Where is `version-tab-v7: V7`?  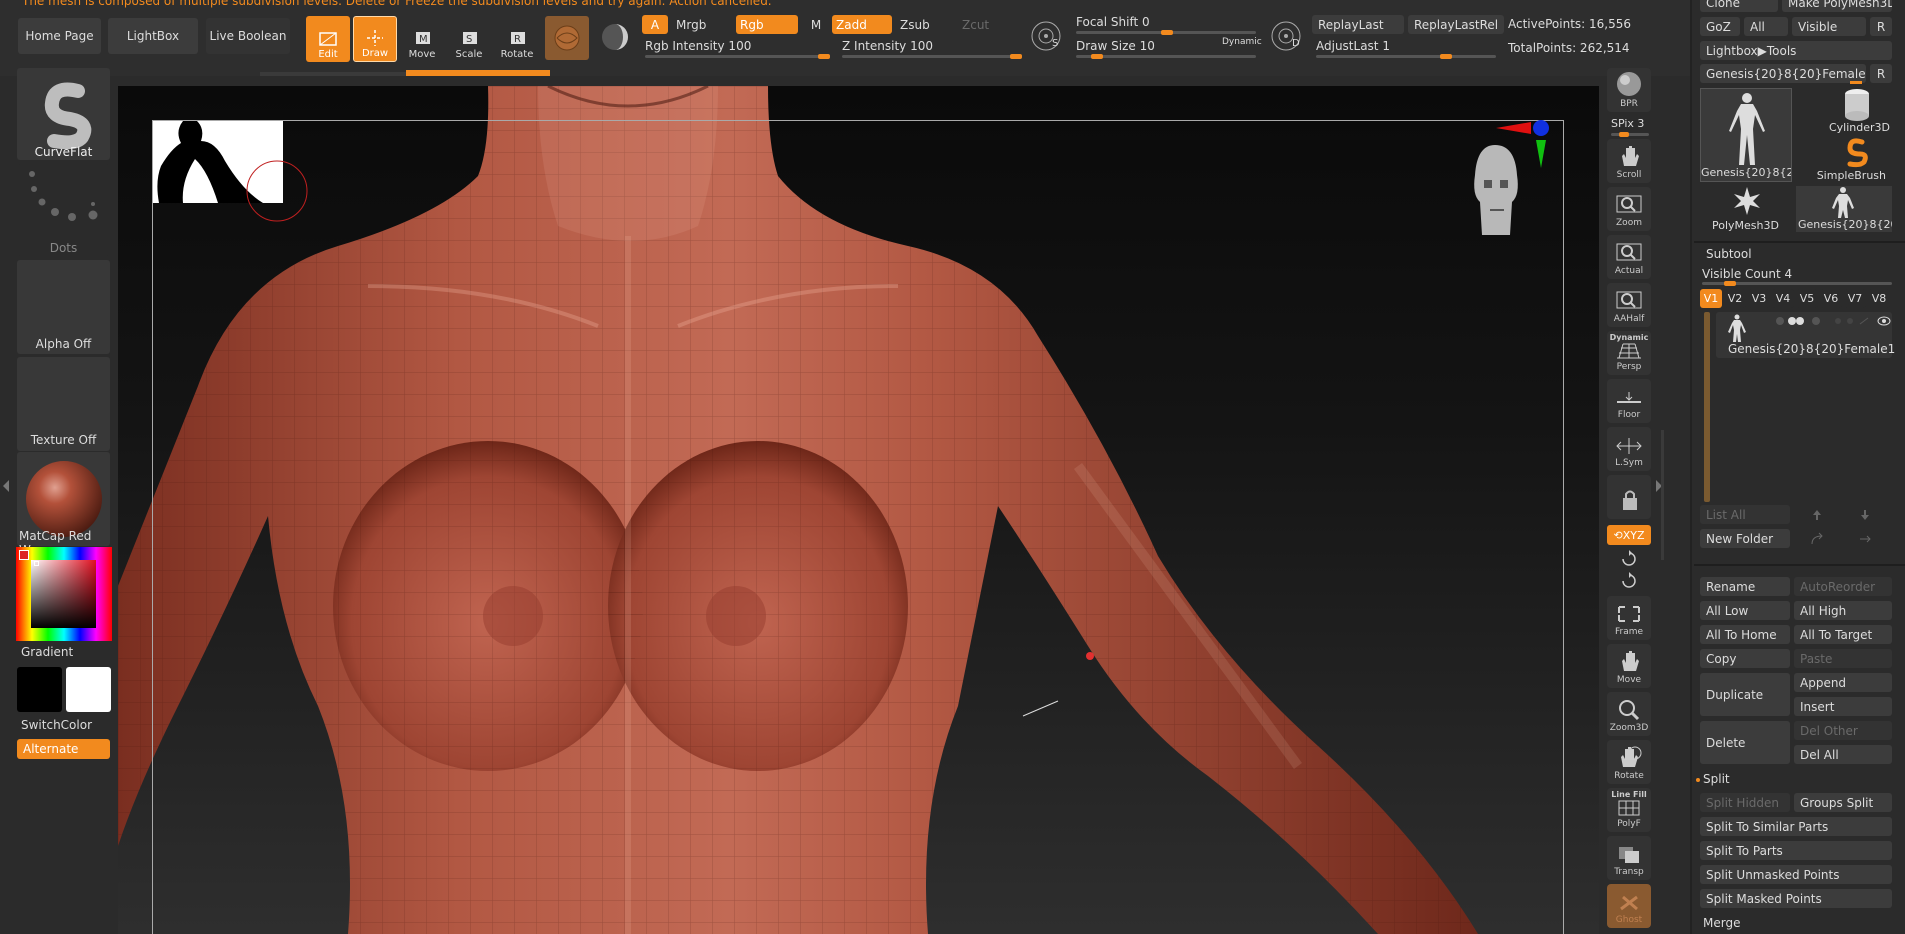
version-tab-v7: V7 is located at coordinates (1855, 298).